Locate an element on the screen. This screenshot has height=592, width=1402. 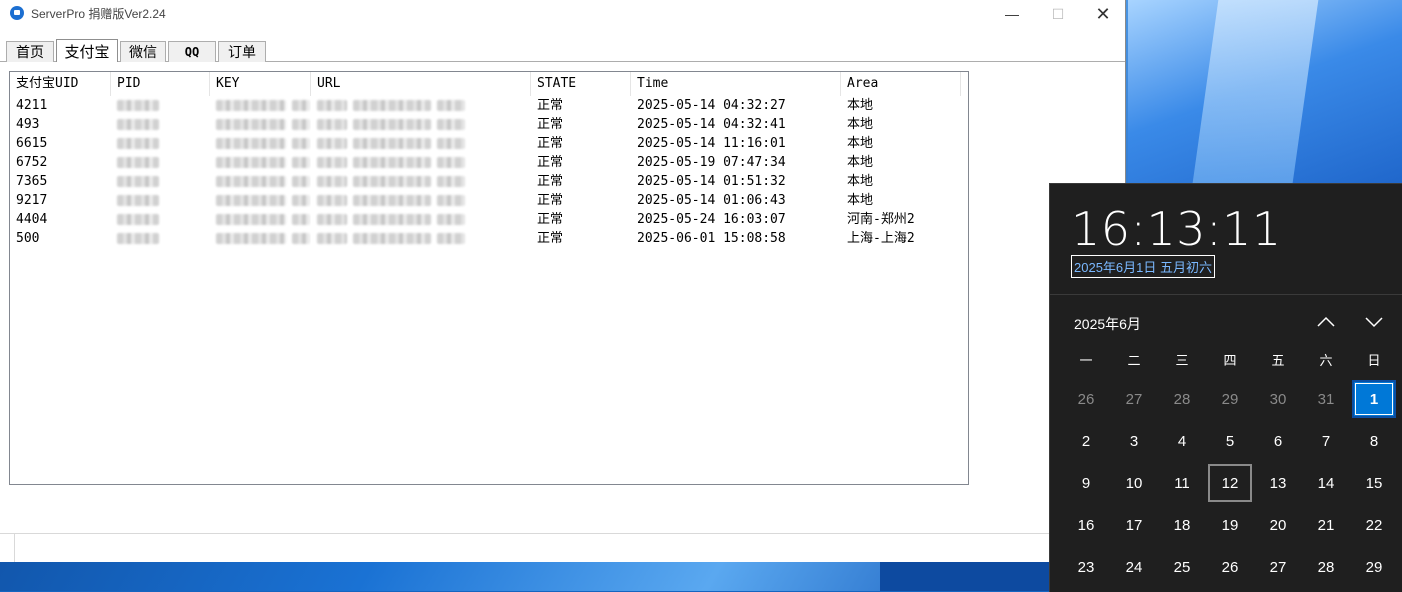
weekday-label: 六 is located at coordinates (1326, 360).